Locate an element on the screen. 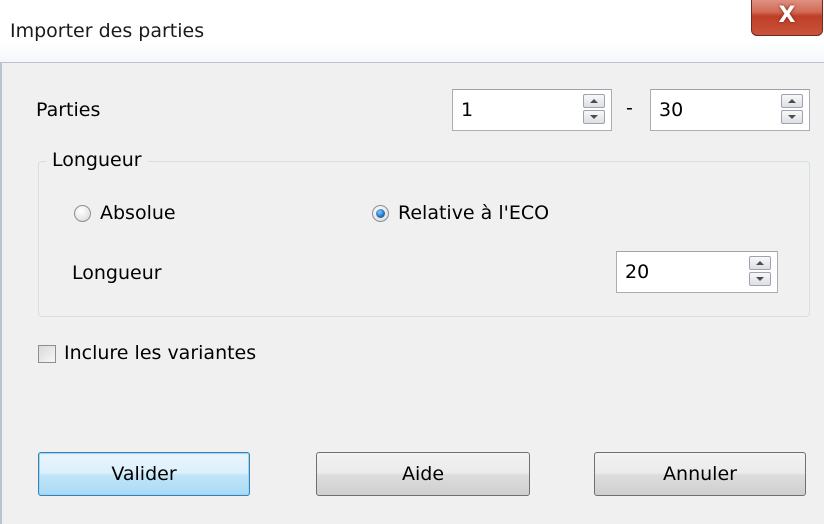 The height and width of the screenshot is (524, 824). length-spin-buttons is located at coordinates (761, 272).